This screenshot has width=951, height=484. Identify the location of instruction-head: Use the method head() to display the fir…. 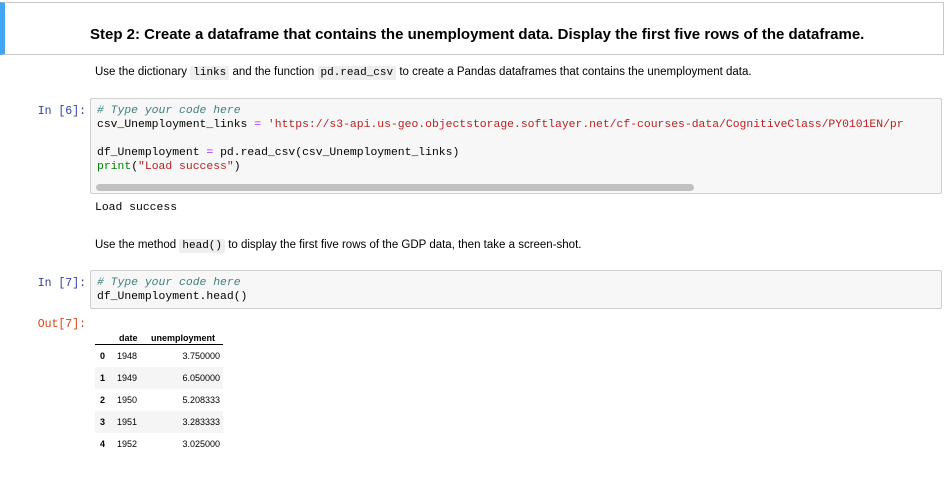
(338, 246).